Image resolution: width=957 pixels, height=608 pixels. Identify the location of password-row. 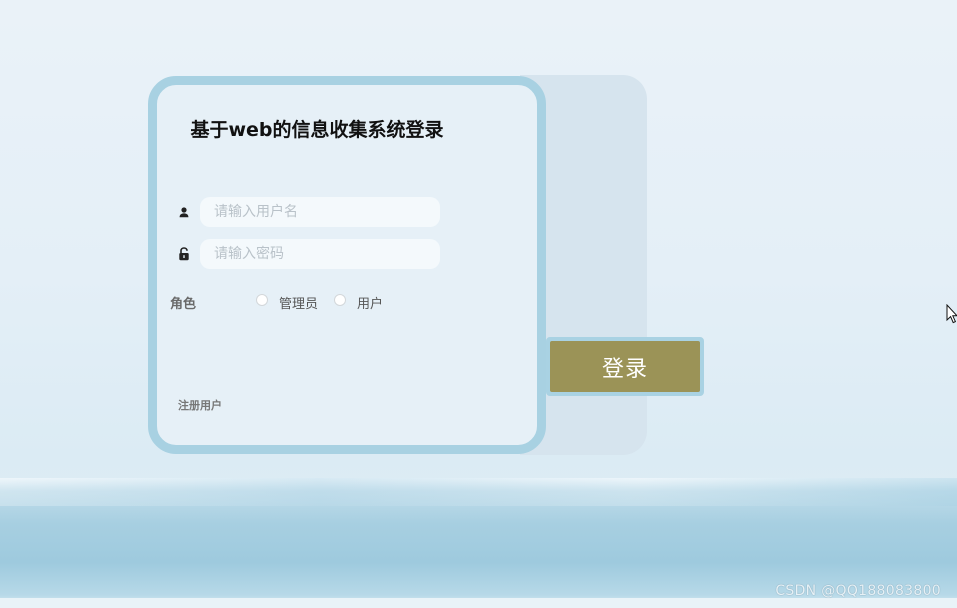
(310, 254).